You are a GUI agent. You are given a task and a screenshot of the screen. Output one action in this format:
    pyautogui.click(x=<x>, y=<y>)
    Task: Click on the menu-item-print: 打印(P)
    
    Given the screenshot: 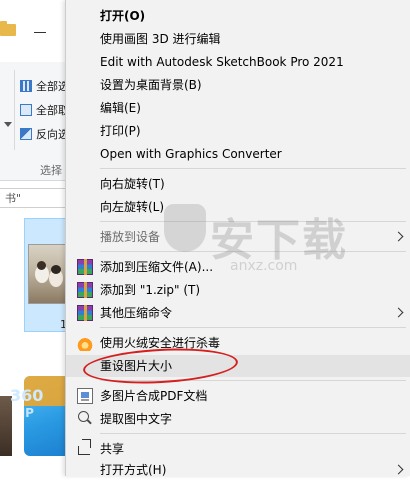 What is the action you would take?
    pyautogui.click(x=238, y=131)
    